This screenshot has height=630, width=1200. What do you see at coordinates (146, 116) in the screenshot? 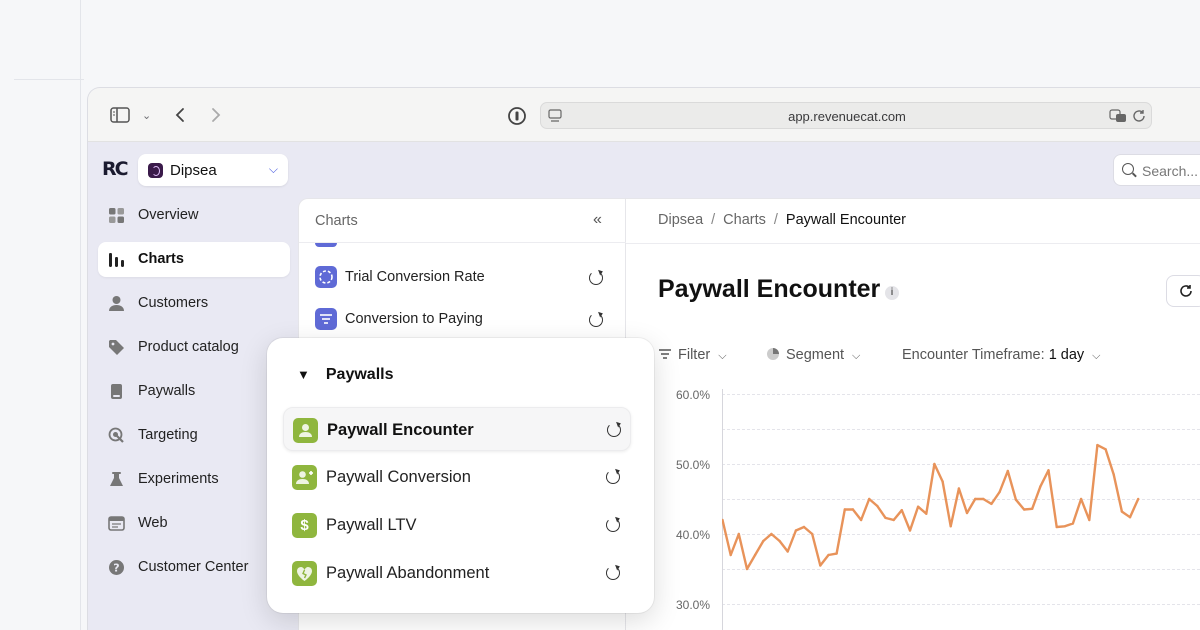
I see `tab-menu-chevron-icon: ⌄` at bounding box center [146, 116].